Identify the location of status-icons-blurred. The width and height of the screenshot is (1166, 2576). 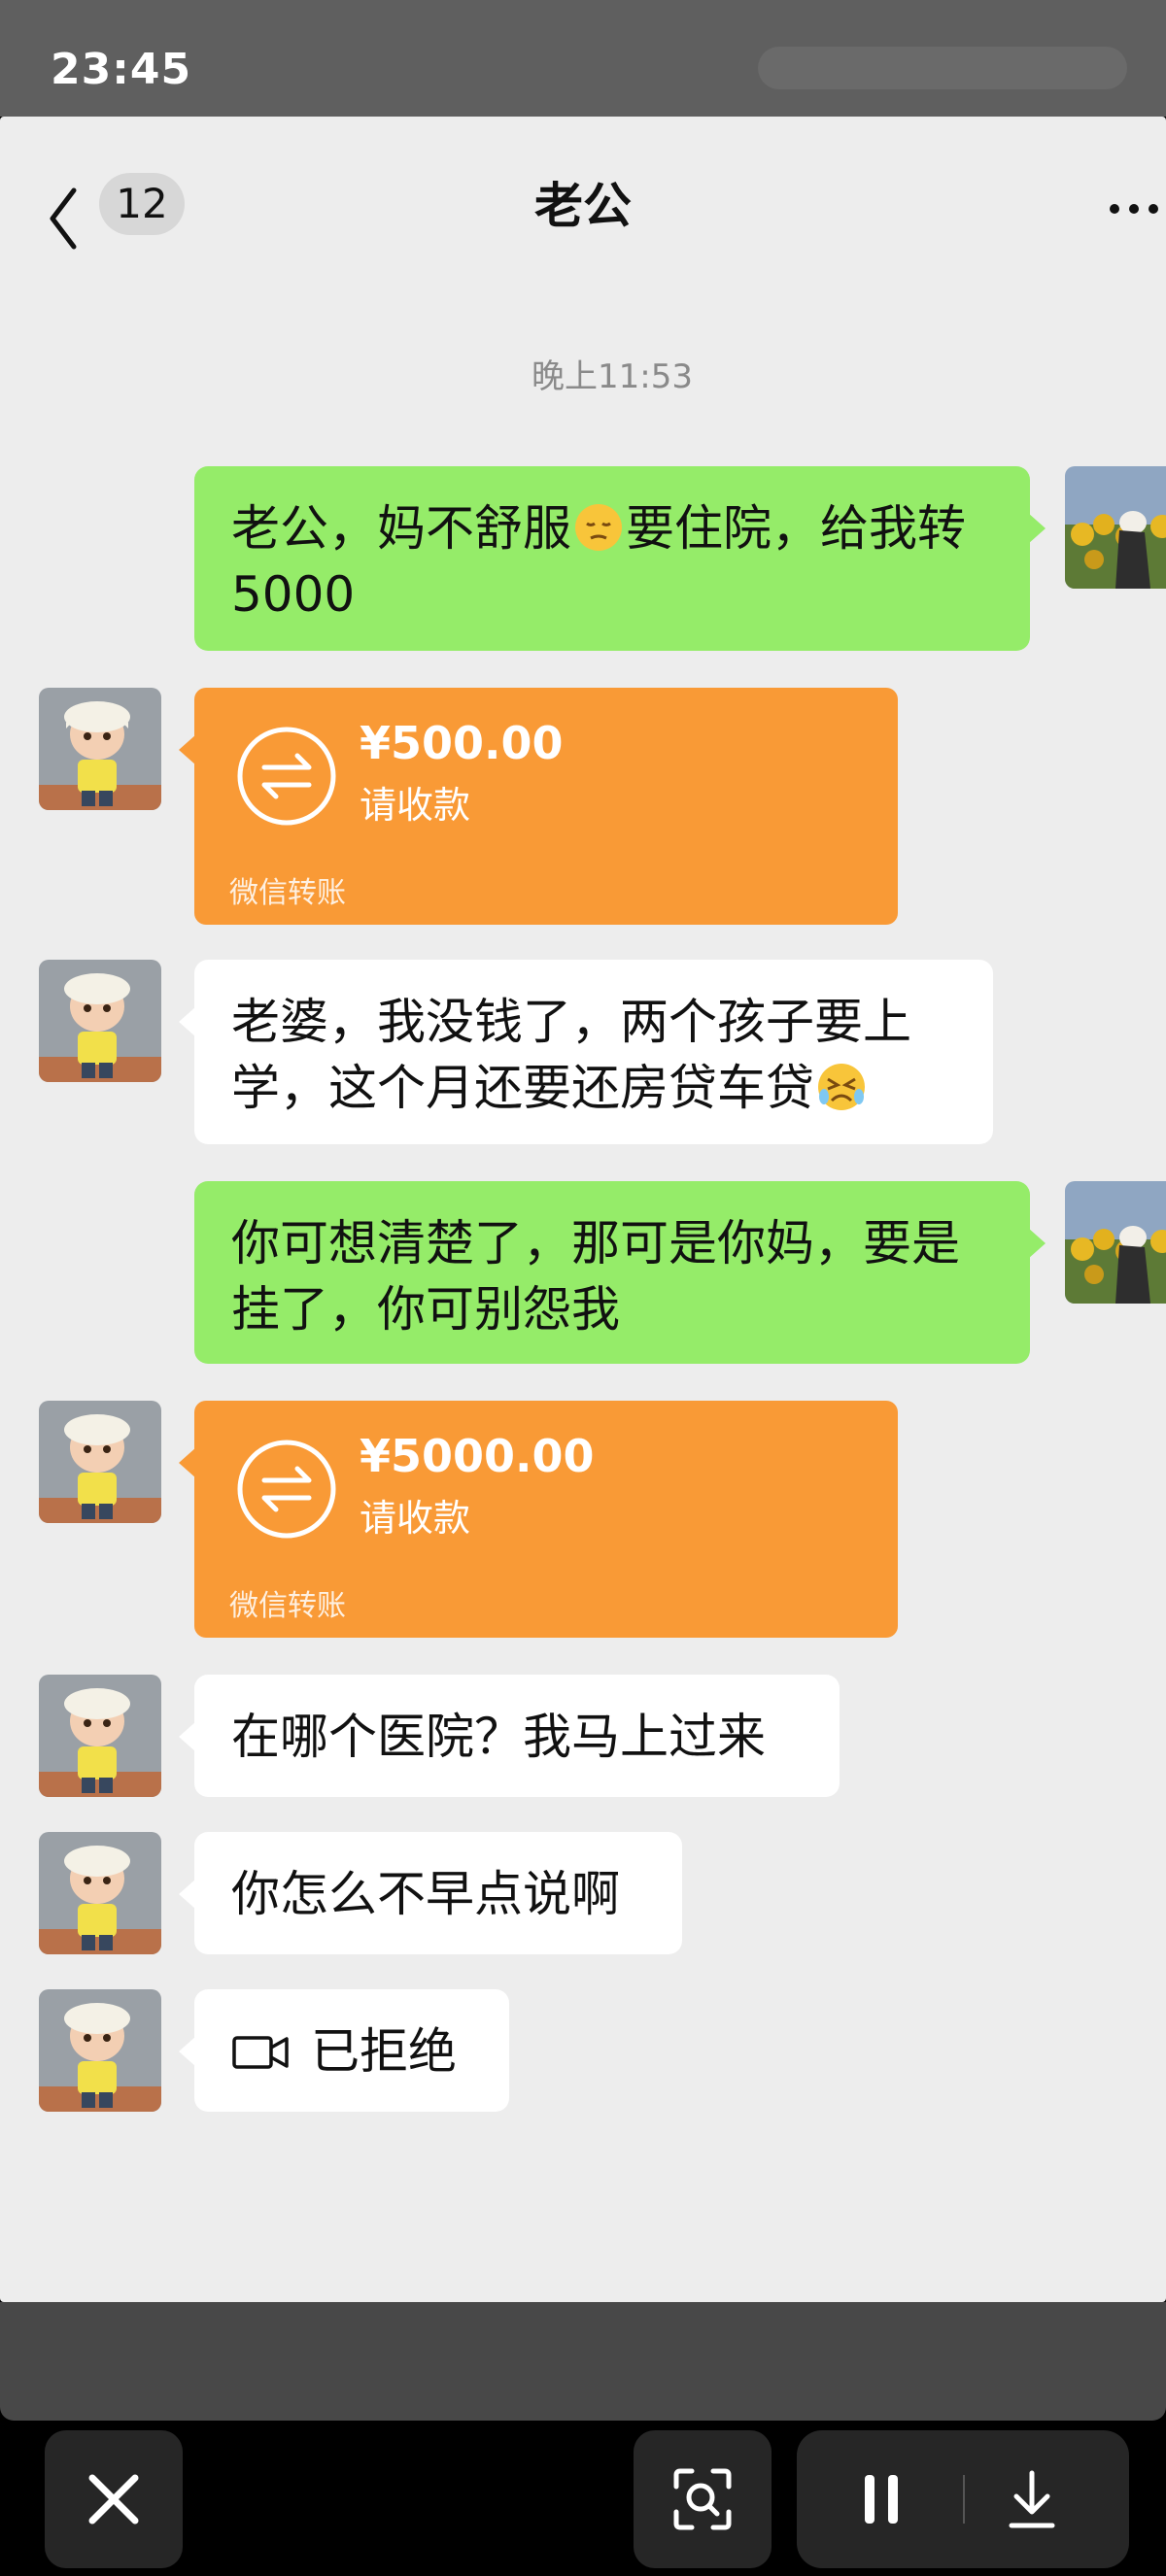
(942, 68).